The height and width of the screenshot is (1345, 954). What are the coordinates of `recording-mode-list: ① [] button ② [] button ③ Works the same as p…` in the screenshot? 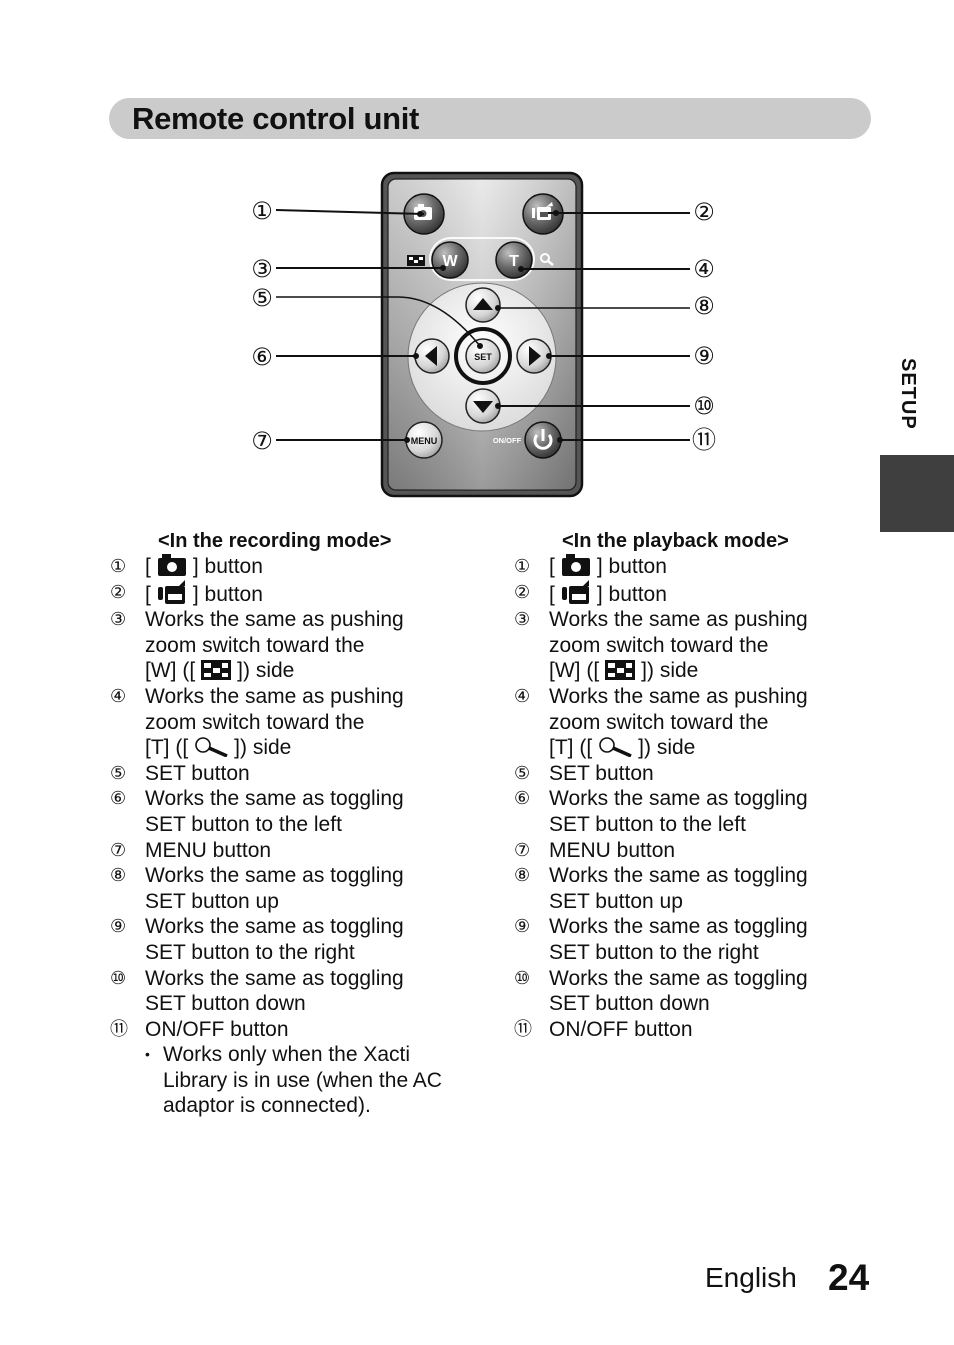 It's located at (295, 798).